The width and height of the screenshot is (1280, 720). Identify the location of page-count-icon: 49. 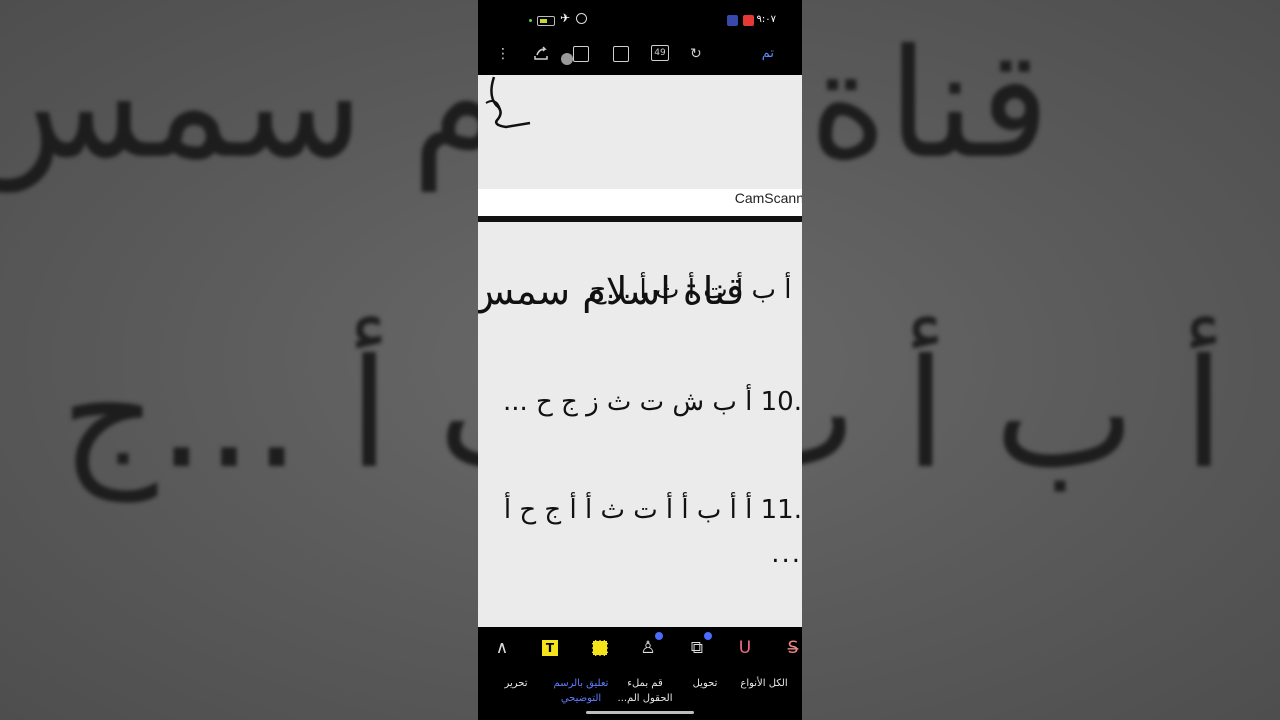
(660, 53).